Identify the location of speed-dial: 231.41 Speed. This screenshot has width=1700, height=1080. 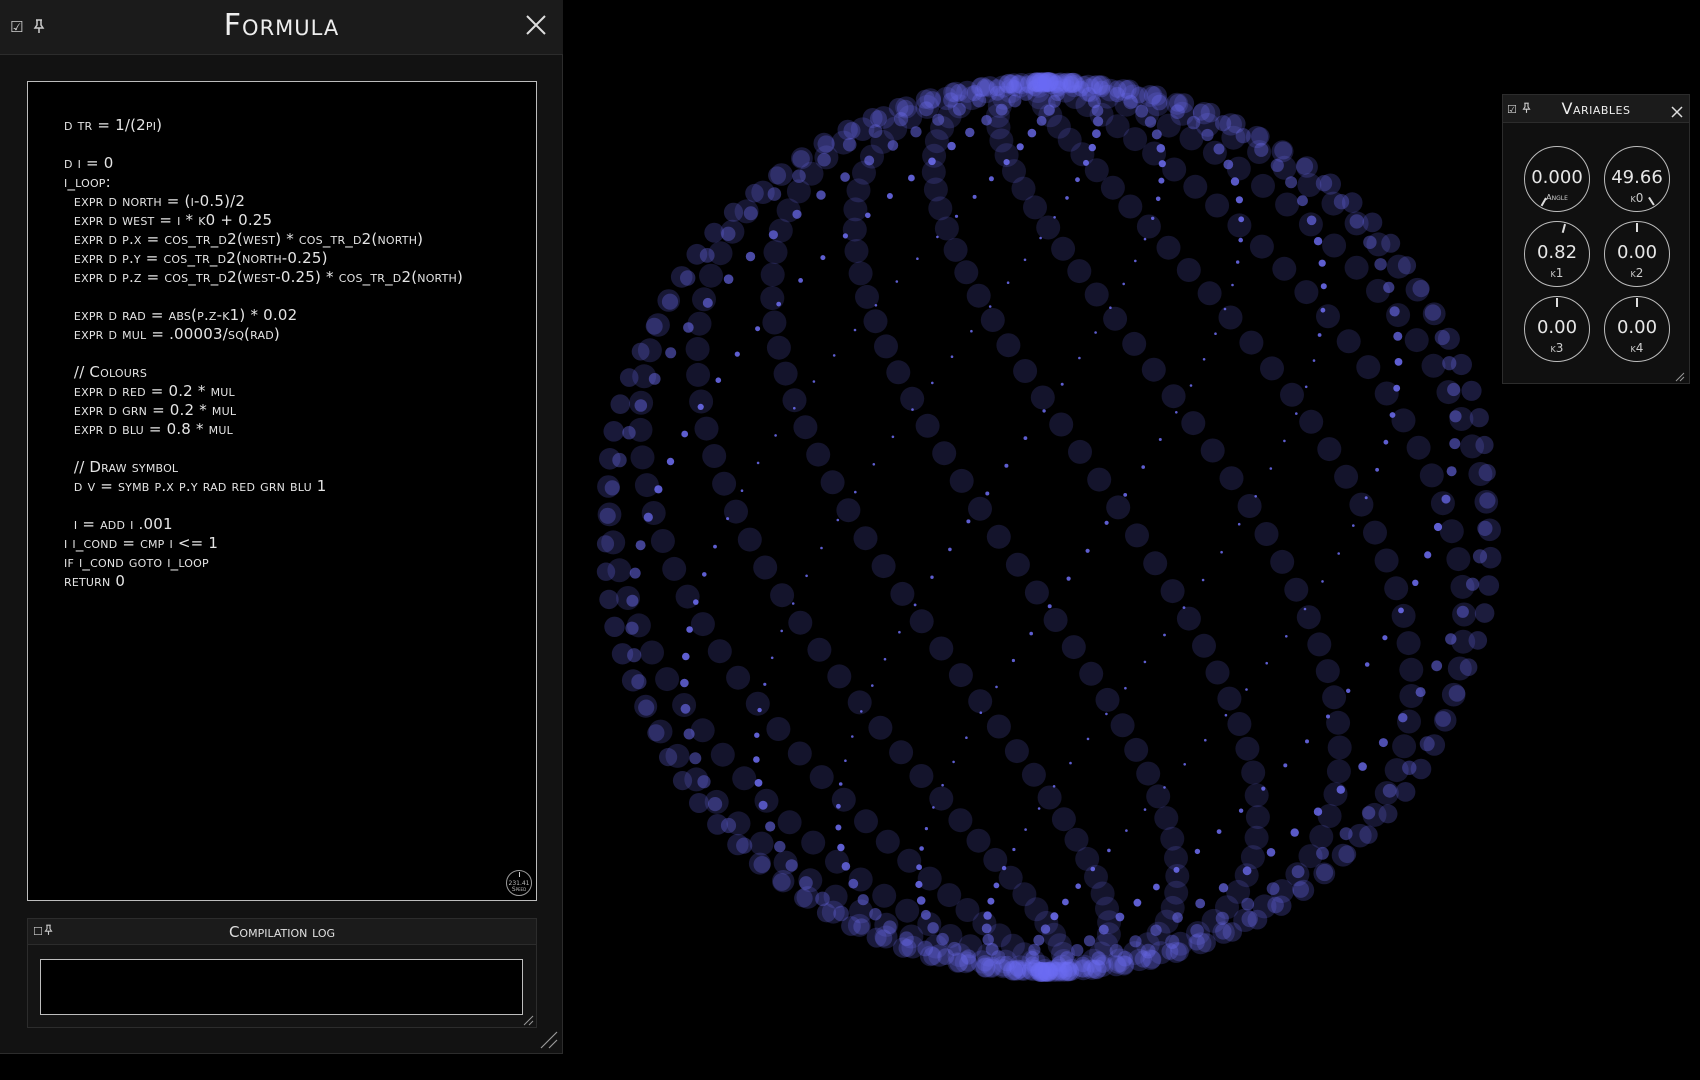
(519, 883).